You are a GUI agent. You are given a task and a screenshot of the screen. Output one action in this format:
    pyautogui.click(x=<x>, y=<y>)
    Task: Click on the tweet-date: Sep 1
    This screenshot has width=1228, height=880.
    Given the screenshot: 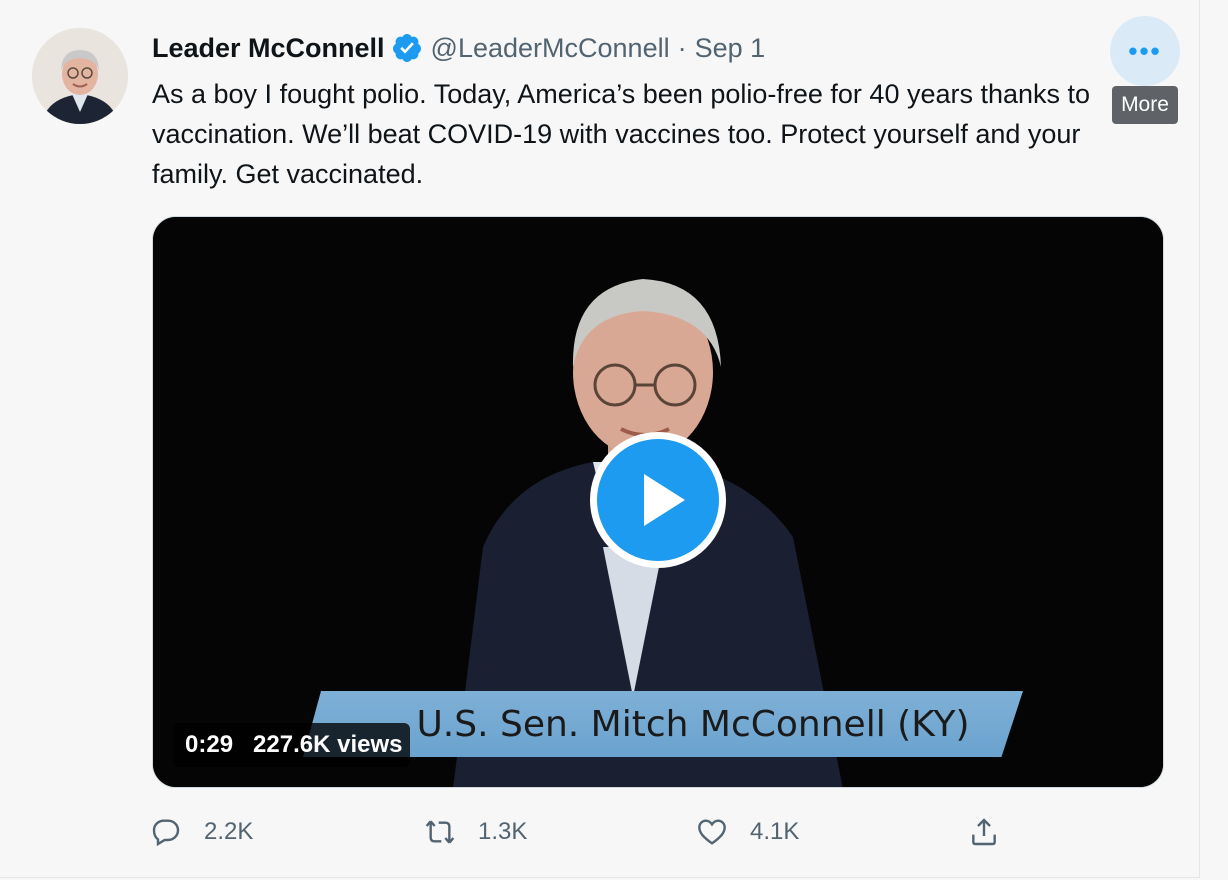 What is the action you would take?
    pyautogui.click(x=730, y=48)
    